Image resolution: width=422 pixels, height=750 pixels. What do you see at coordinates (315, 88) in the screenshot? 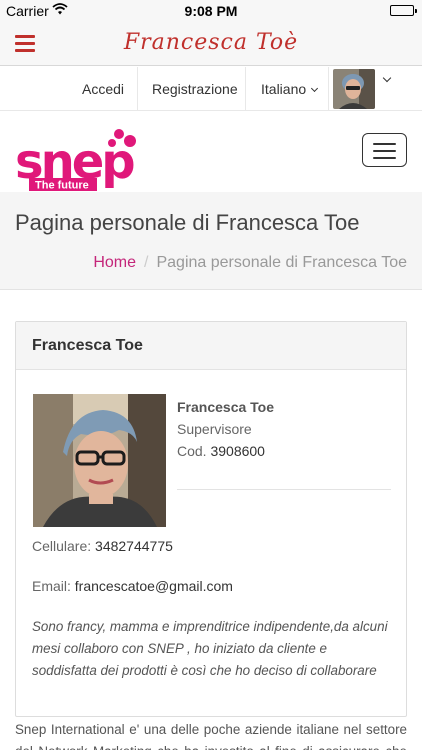
I see `chevron-down-icon` at bounding box center [315, 88].